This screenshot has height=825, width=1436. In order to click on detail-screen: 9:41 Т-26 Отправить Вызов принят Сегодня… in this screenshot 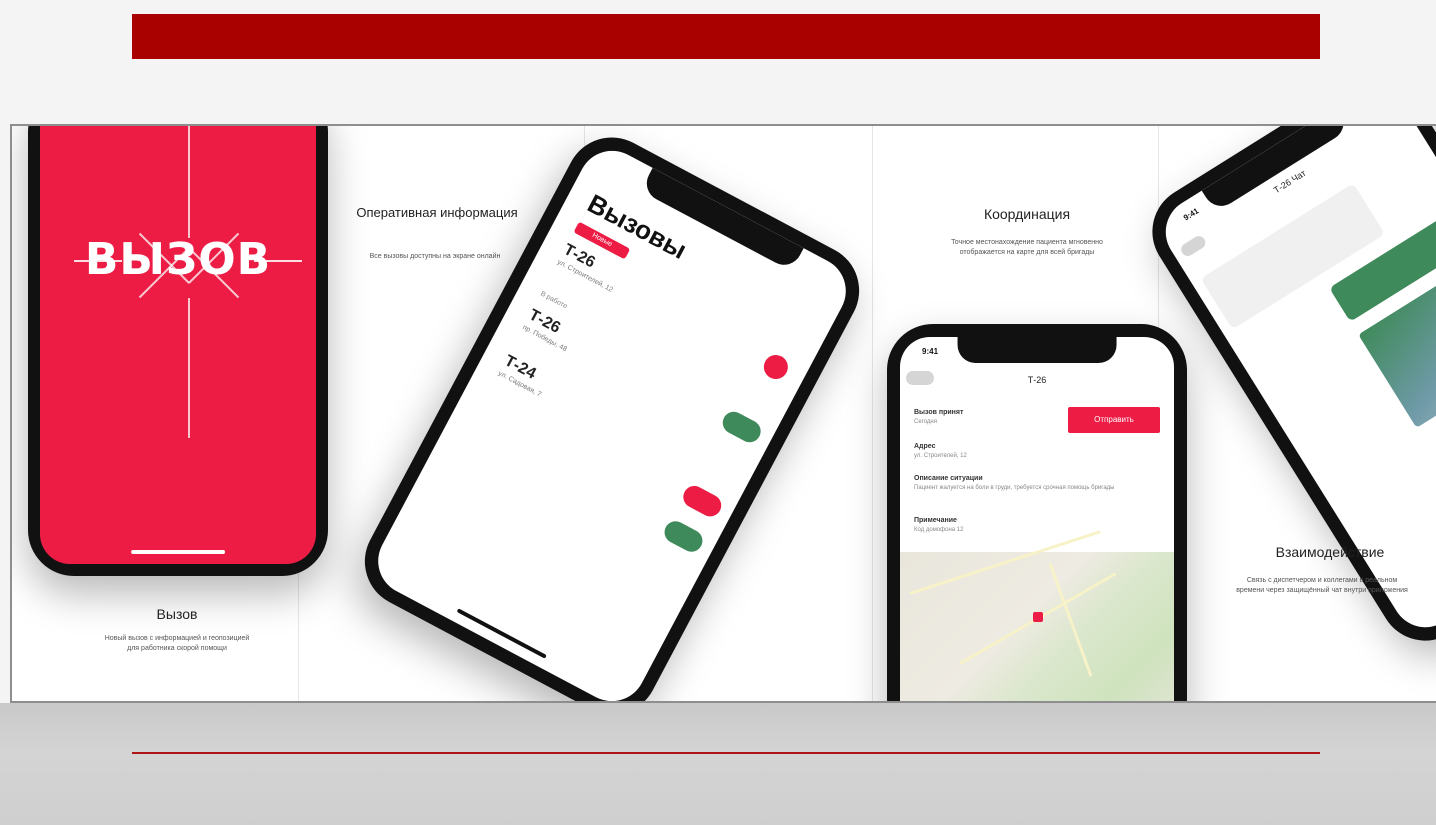, I will do `click(1037, 519)`.